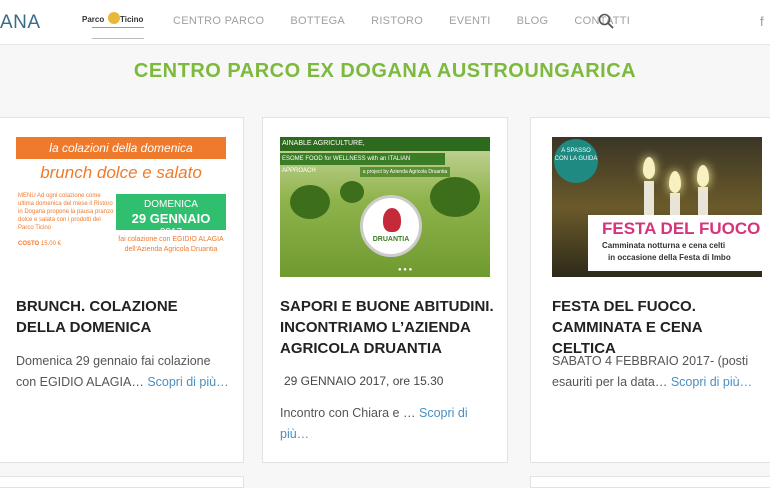  What do you see at coordinates (20, 23) in the screenshot?
I see `site-brand: ANA` at bounding box center [20, 23].